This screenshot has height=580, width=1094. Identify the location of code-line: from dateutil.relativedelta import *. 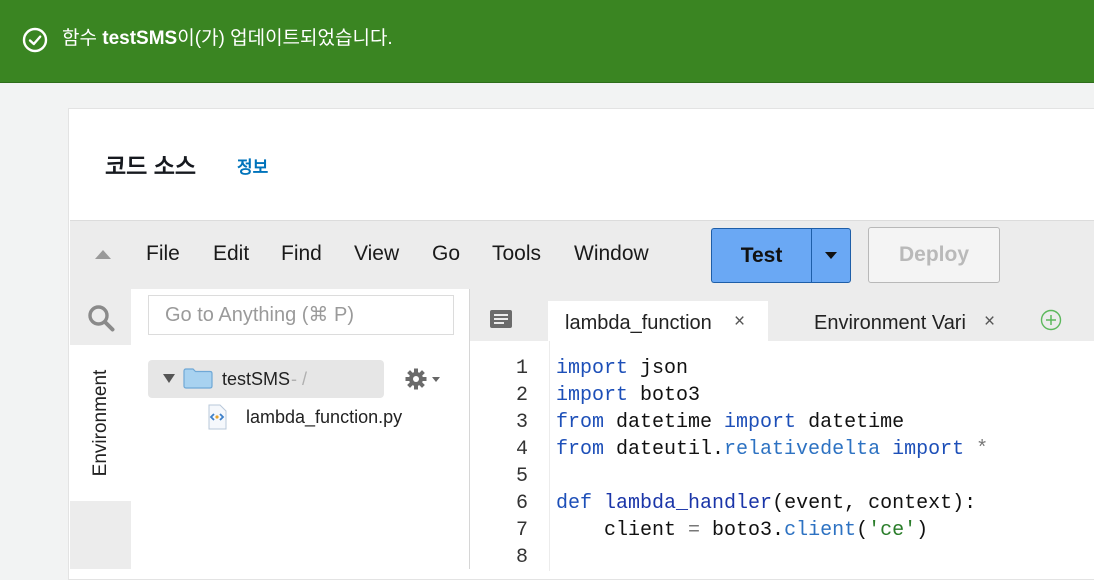
(772, 449).